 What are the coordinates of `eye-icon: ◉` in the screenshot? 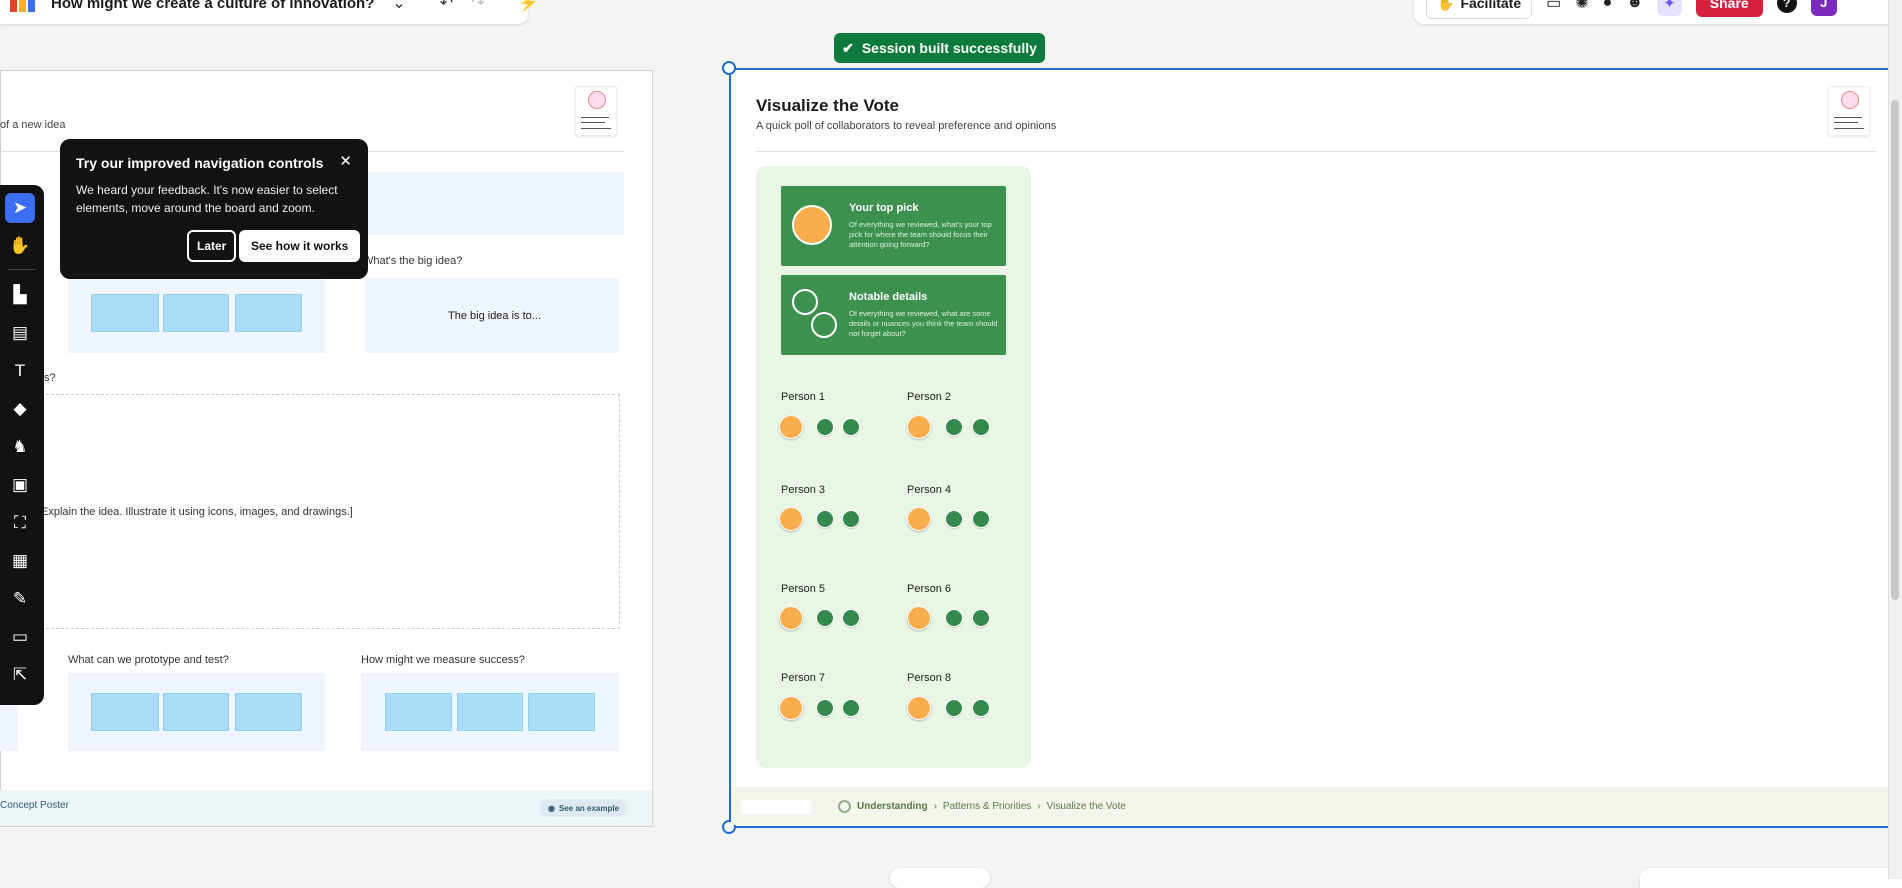 It's located at (551, 808).